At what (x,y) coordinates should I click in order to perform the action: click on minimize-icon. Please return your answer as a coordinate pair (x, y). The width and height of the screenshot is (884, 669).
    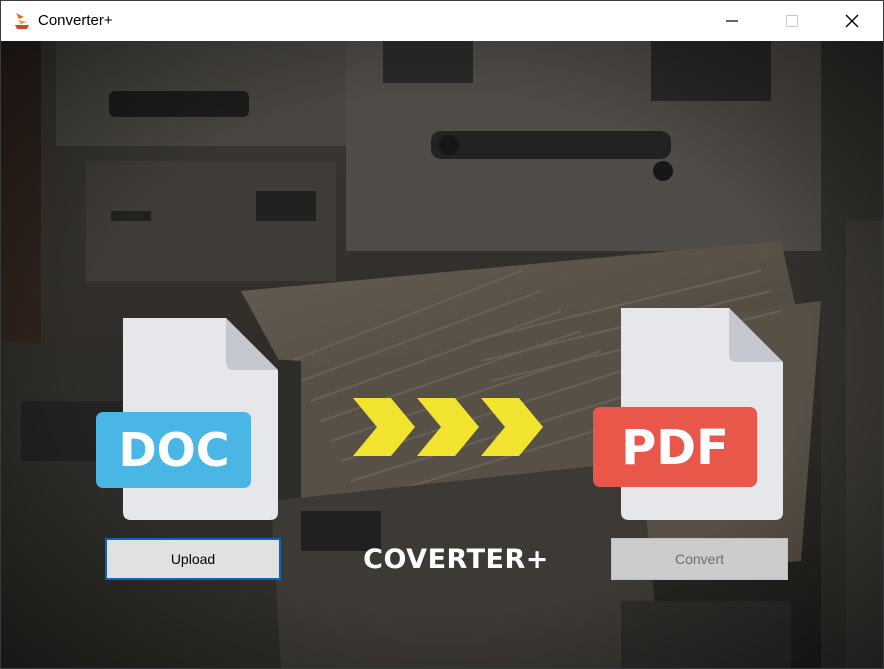
    Looking at the image, I should click on (732, 21).